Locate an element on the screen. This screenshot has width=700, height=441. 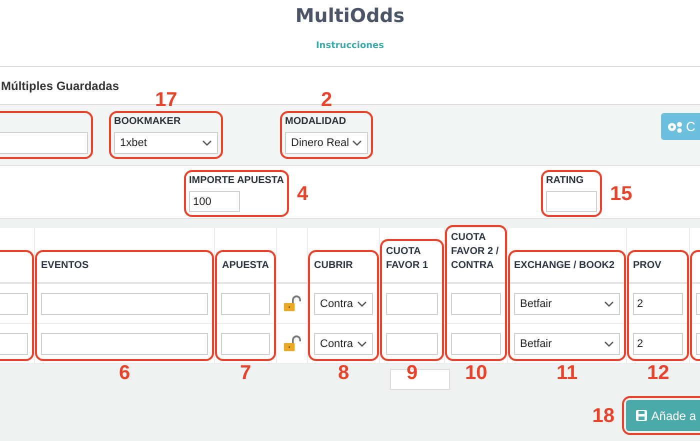
field-label: BOOKMAKER is located at coordinates (148, 122).